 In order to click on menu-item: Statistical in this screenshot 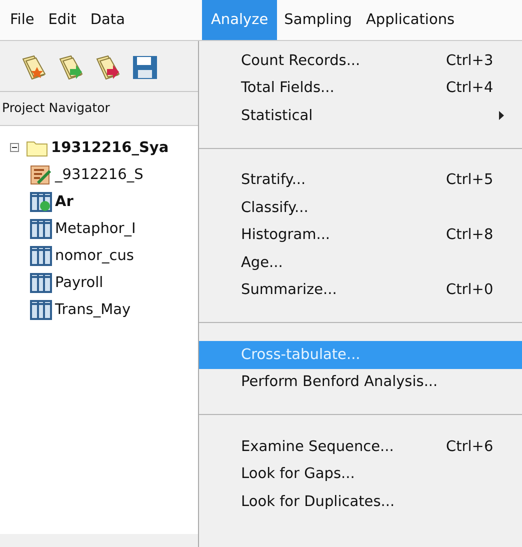, I will do `click(360, 116)`.